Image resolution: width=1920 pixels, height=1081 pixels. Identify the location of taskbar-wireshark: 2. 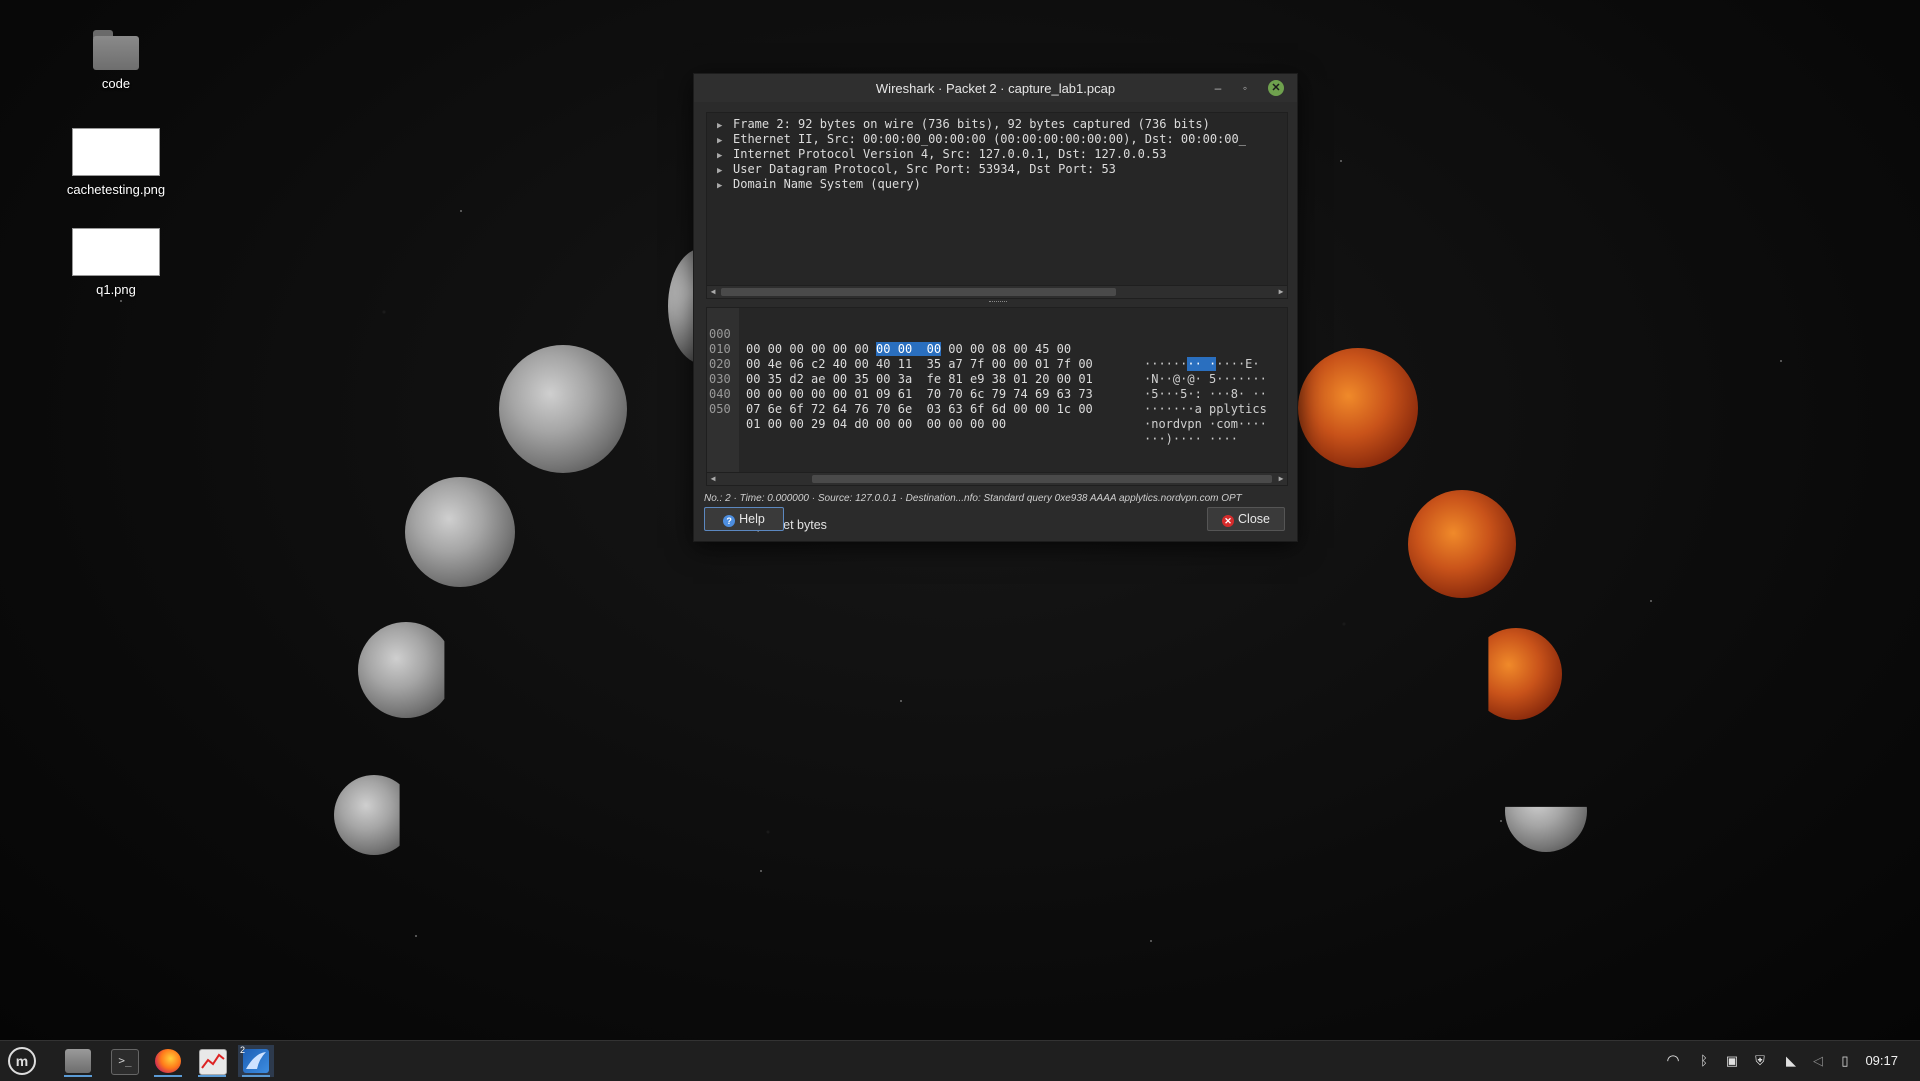
(256, 1061).